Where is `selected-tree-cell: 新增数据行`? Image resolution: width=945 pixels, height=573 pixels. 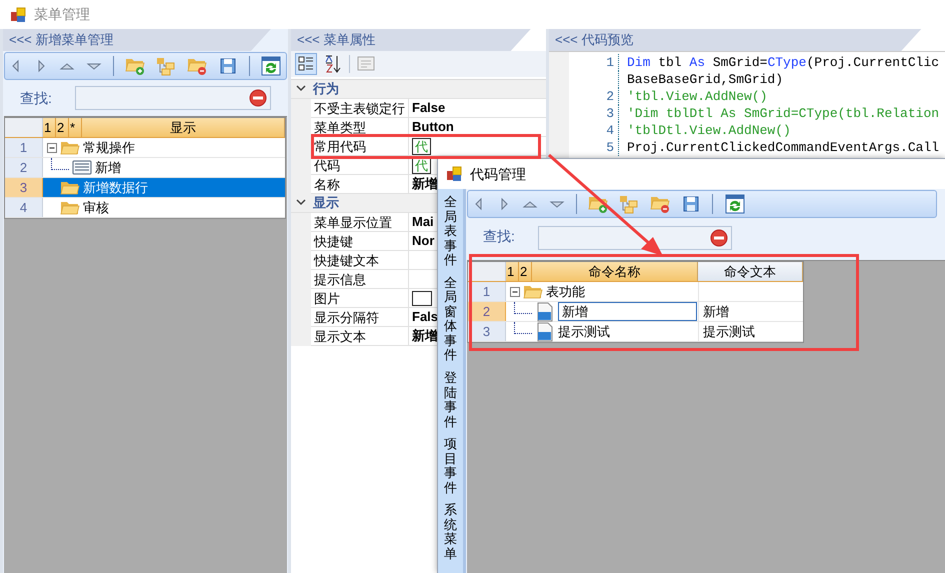 selected-tree-cell: 新增数据行 is located at coordinates (164, 187).